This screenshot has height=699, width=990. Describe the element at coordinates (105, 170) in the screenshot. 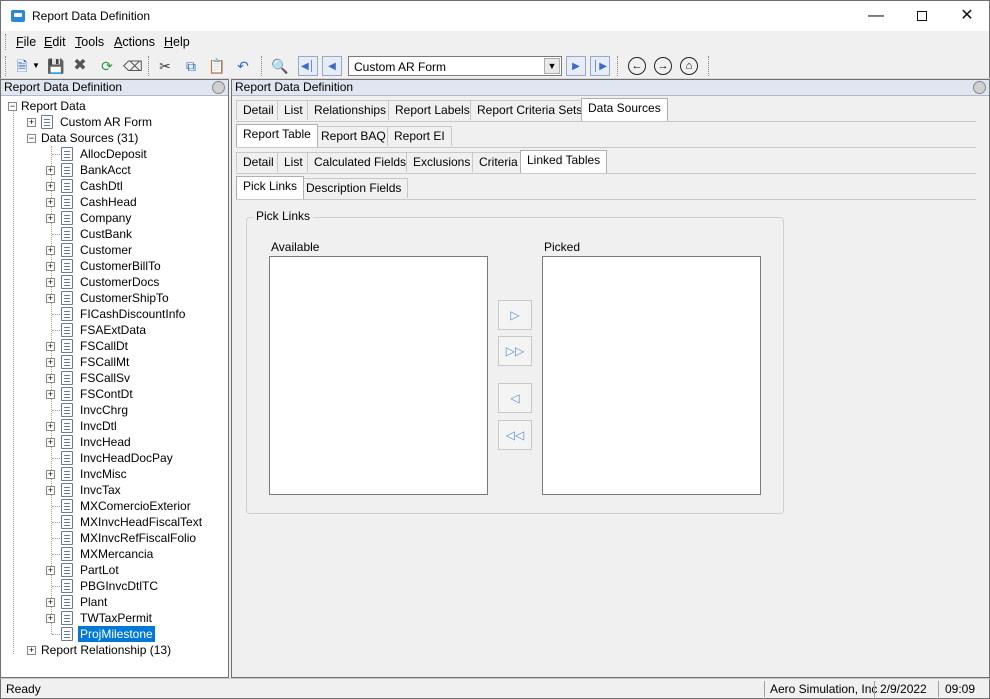

I see `tree-item: BankAcct` at that location.